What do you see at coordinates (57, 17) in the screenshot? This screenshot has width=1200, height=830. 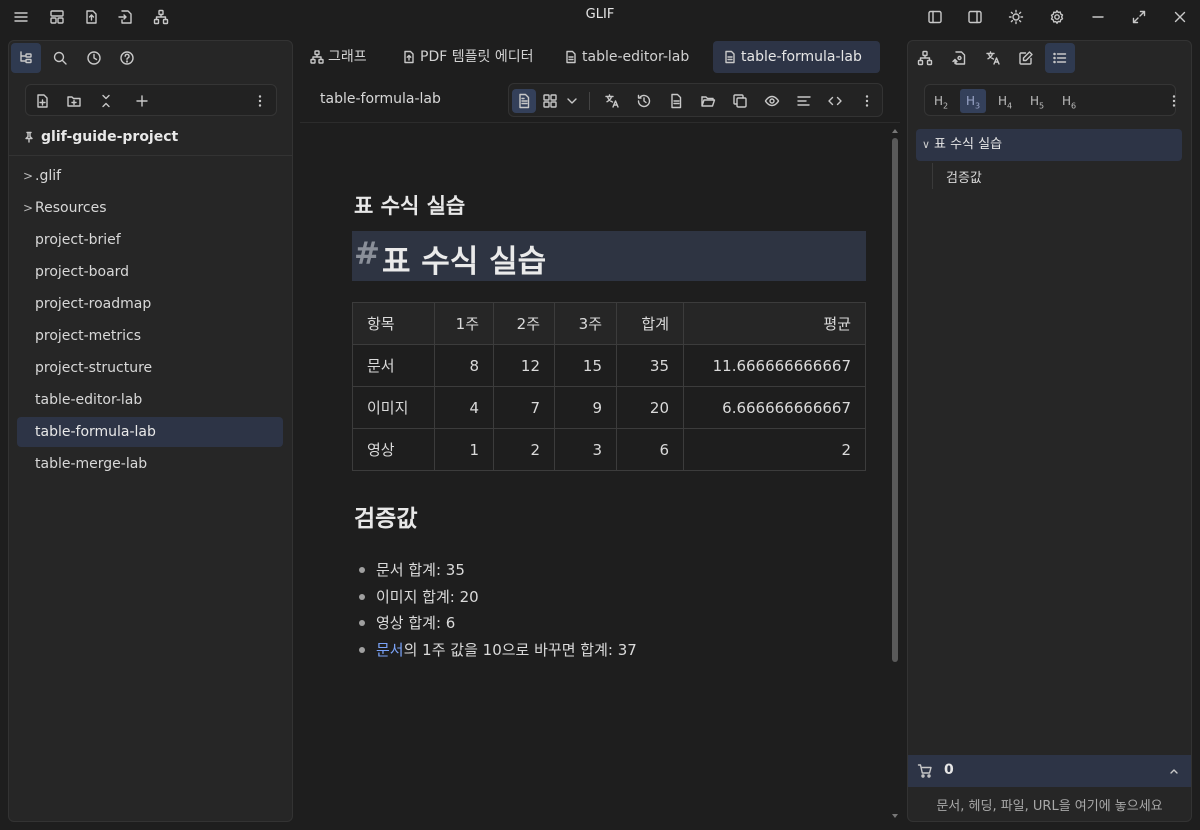 I see `layout-icon` at bounding box center [57, 17].